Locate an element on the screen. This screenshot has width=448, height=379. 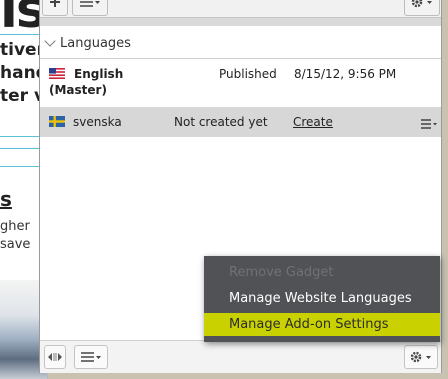
background-subheading: s is located at coordinates (6, 199).